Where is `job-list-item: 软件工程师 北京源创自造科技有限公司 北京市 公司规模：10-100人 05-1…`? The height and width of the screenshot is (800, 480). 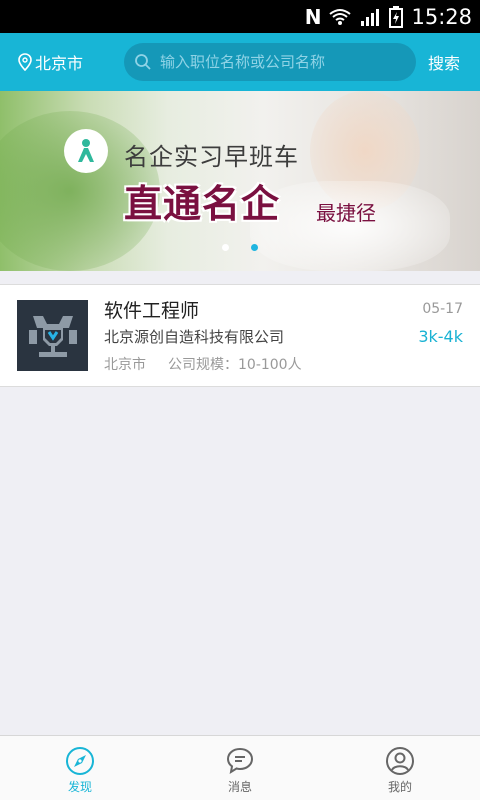 job-list-item: 软件工程师 北京源创自造科技有限公司 北京市 公司规模：10-100人 05-1… is located at coordinates (240, 335).